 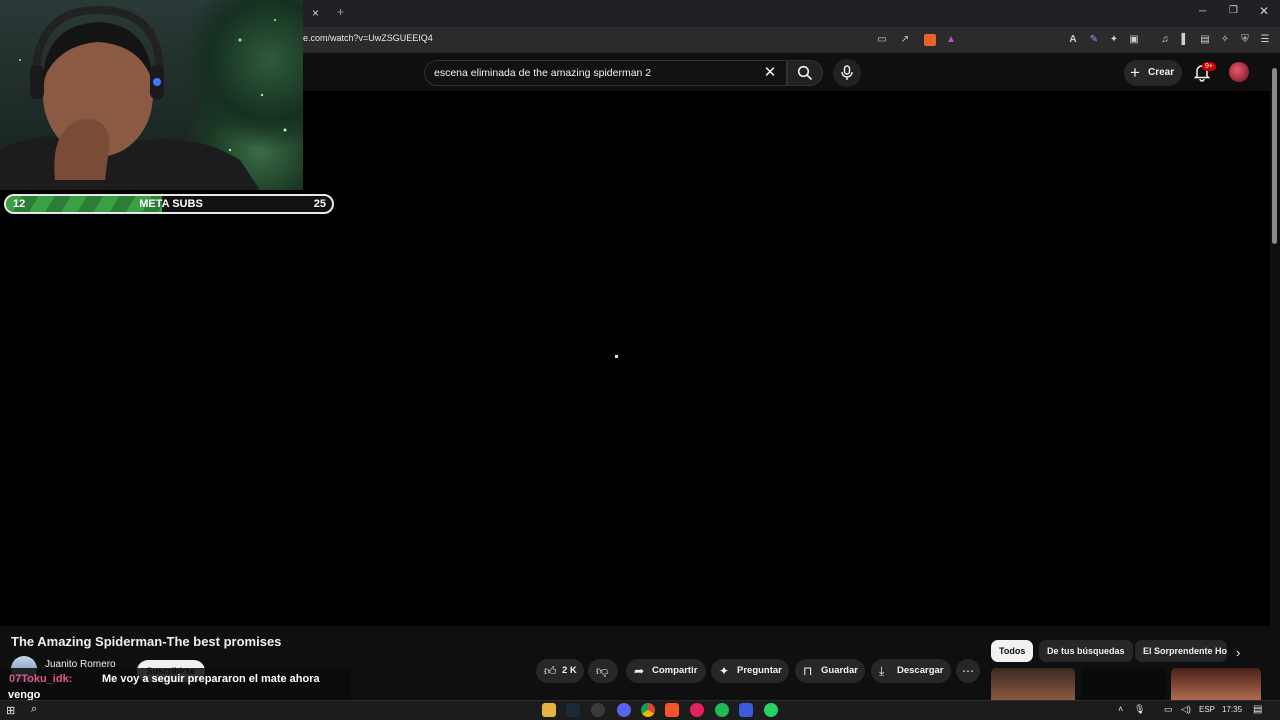 What do you see at coordinates (1086, 651) in the screenshot?
I see `chip-from-searches: De tus búsquedas` at bounding box center [1086, 651].